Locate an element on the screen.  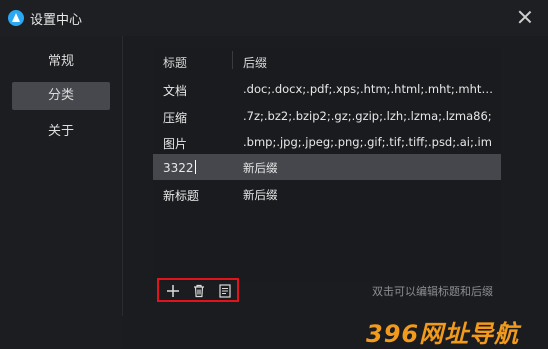
row-title: 文档 is located at coordinates (175, 90).